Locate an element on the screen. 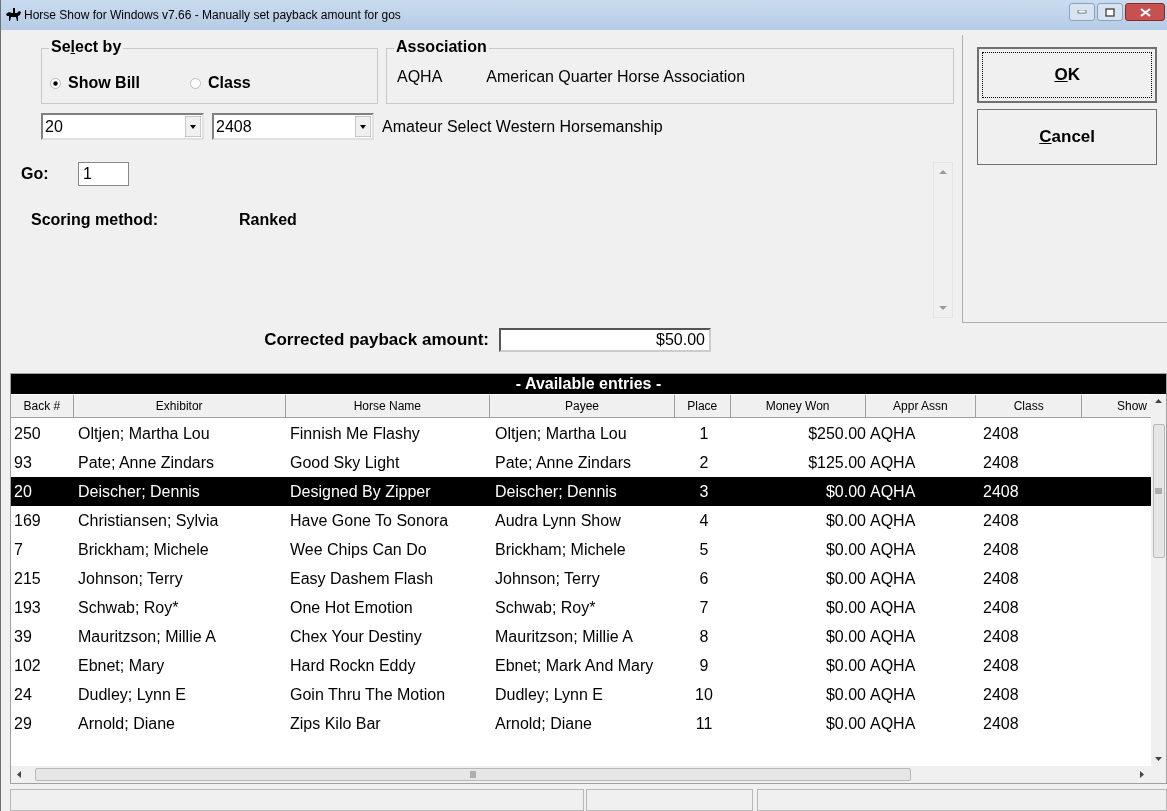 This screenshot has width=1167, height=811. go-label: Go: is located at coordinates (35, 174).